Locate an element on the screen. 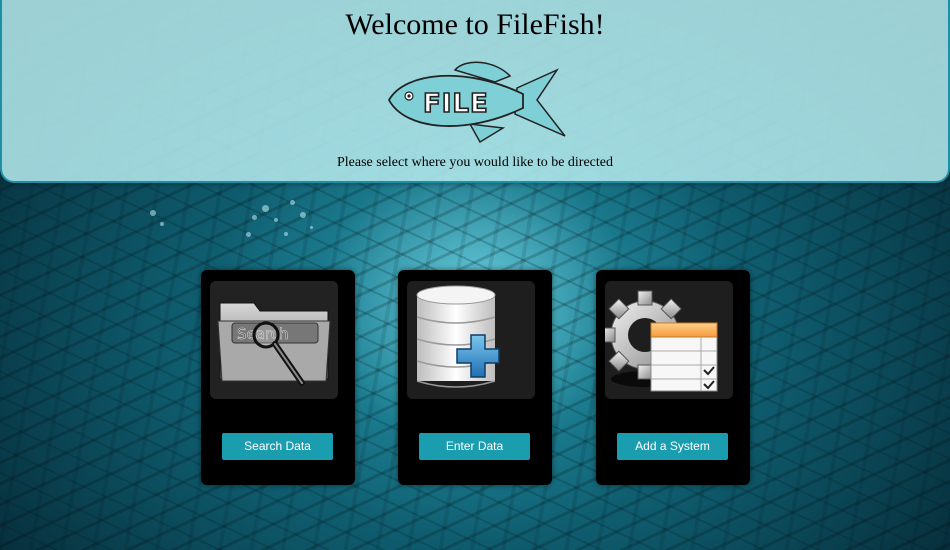 This screenshot has height=550, width=950. system-config-icon is located at coordinates (669, 340).